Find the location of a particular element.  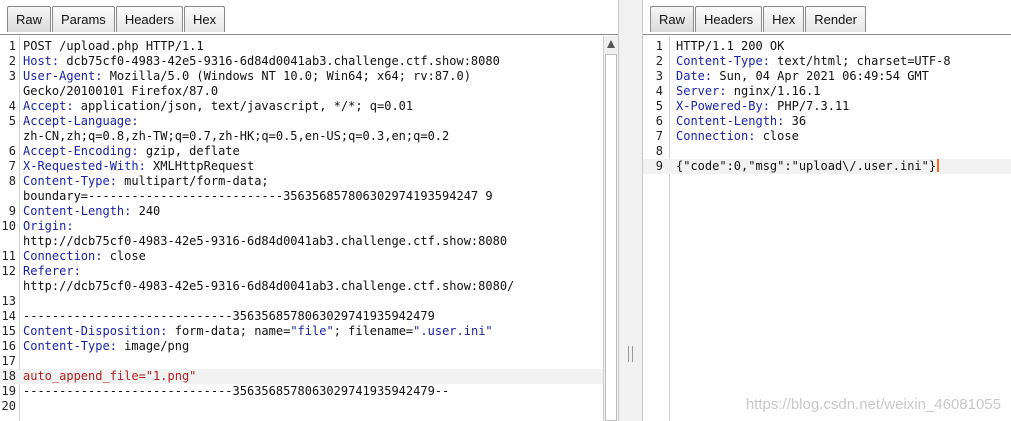

header-name: Origin: is located at coordinates (48, 226).